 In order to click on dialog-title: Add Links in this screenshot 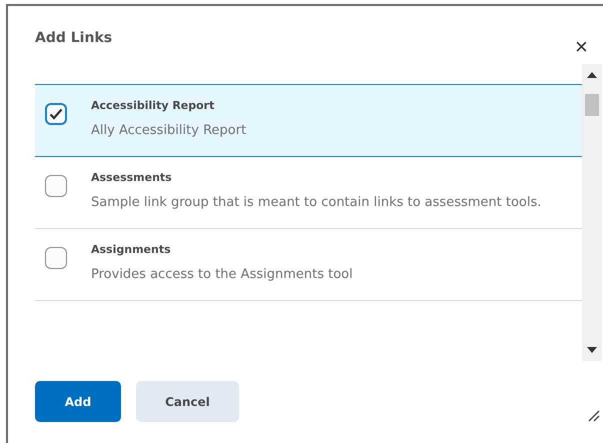, I will do `click(73, 38)`.